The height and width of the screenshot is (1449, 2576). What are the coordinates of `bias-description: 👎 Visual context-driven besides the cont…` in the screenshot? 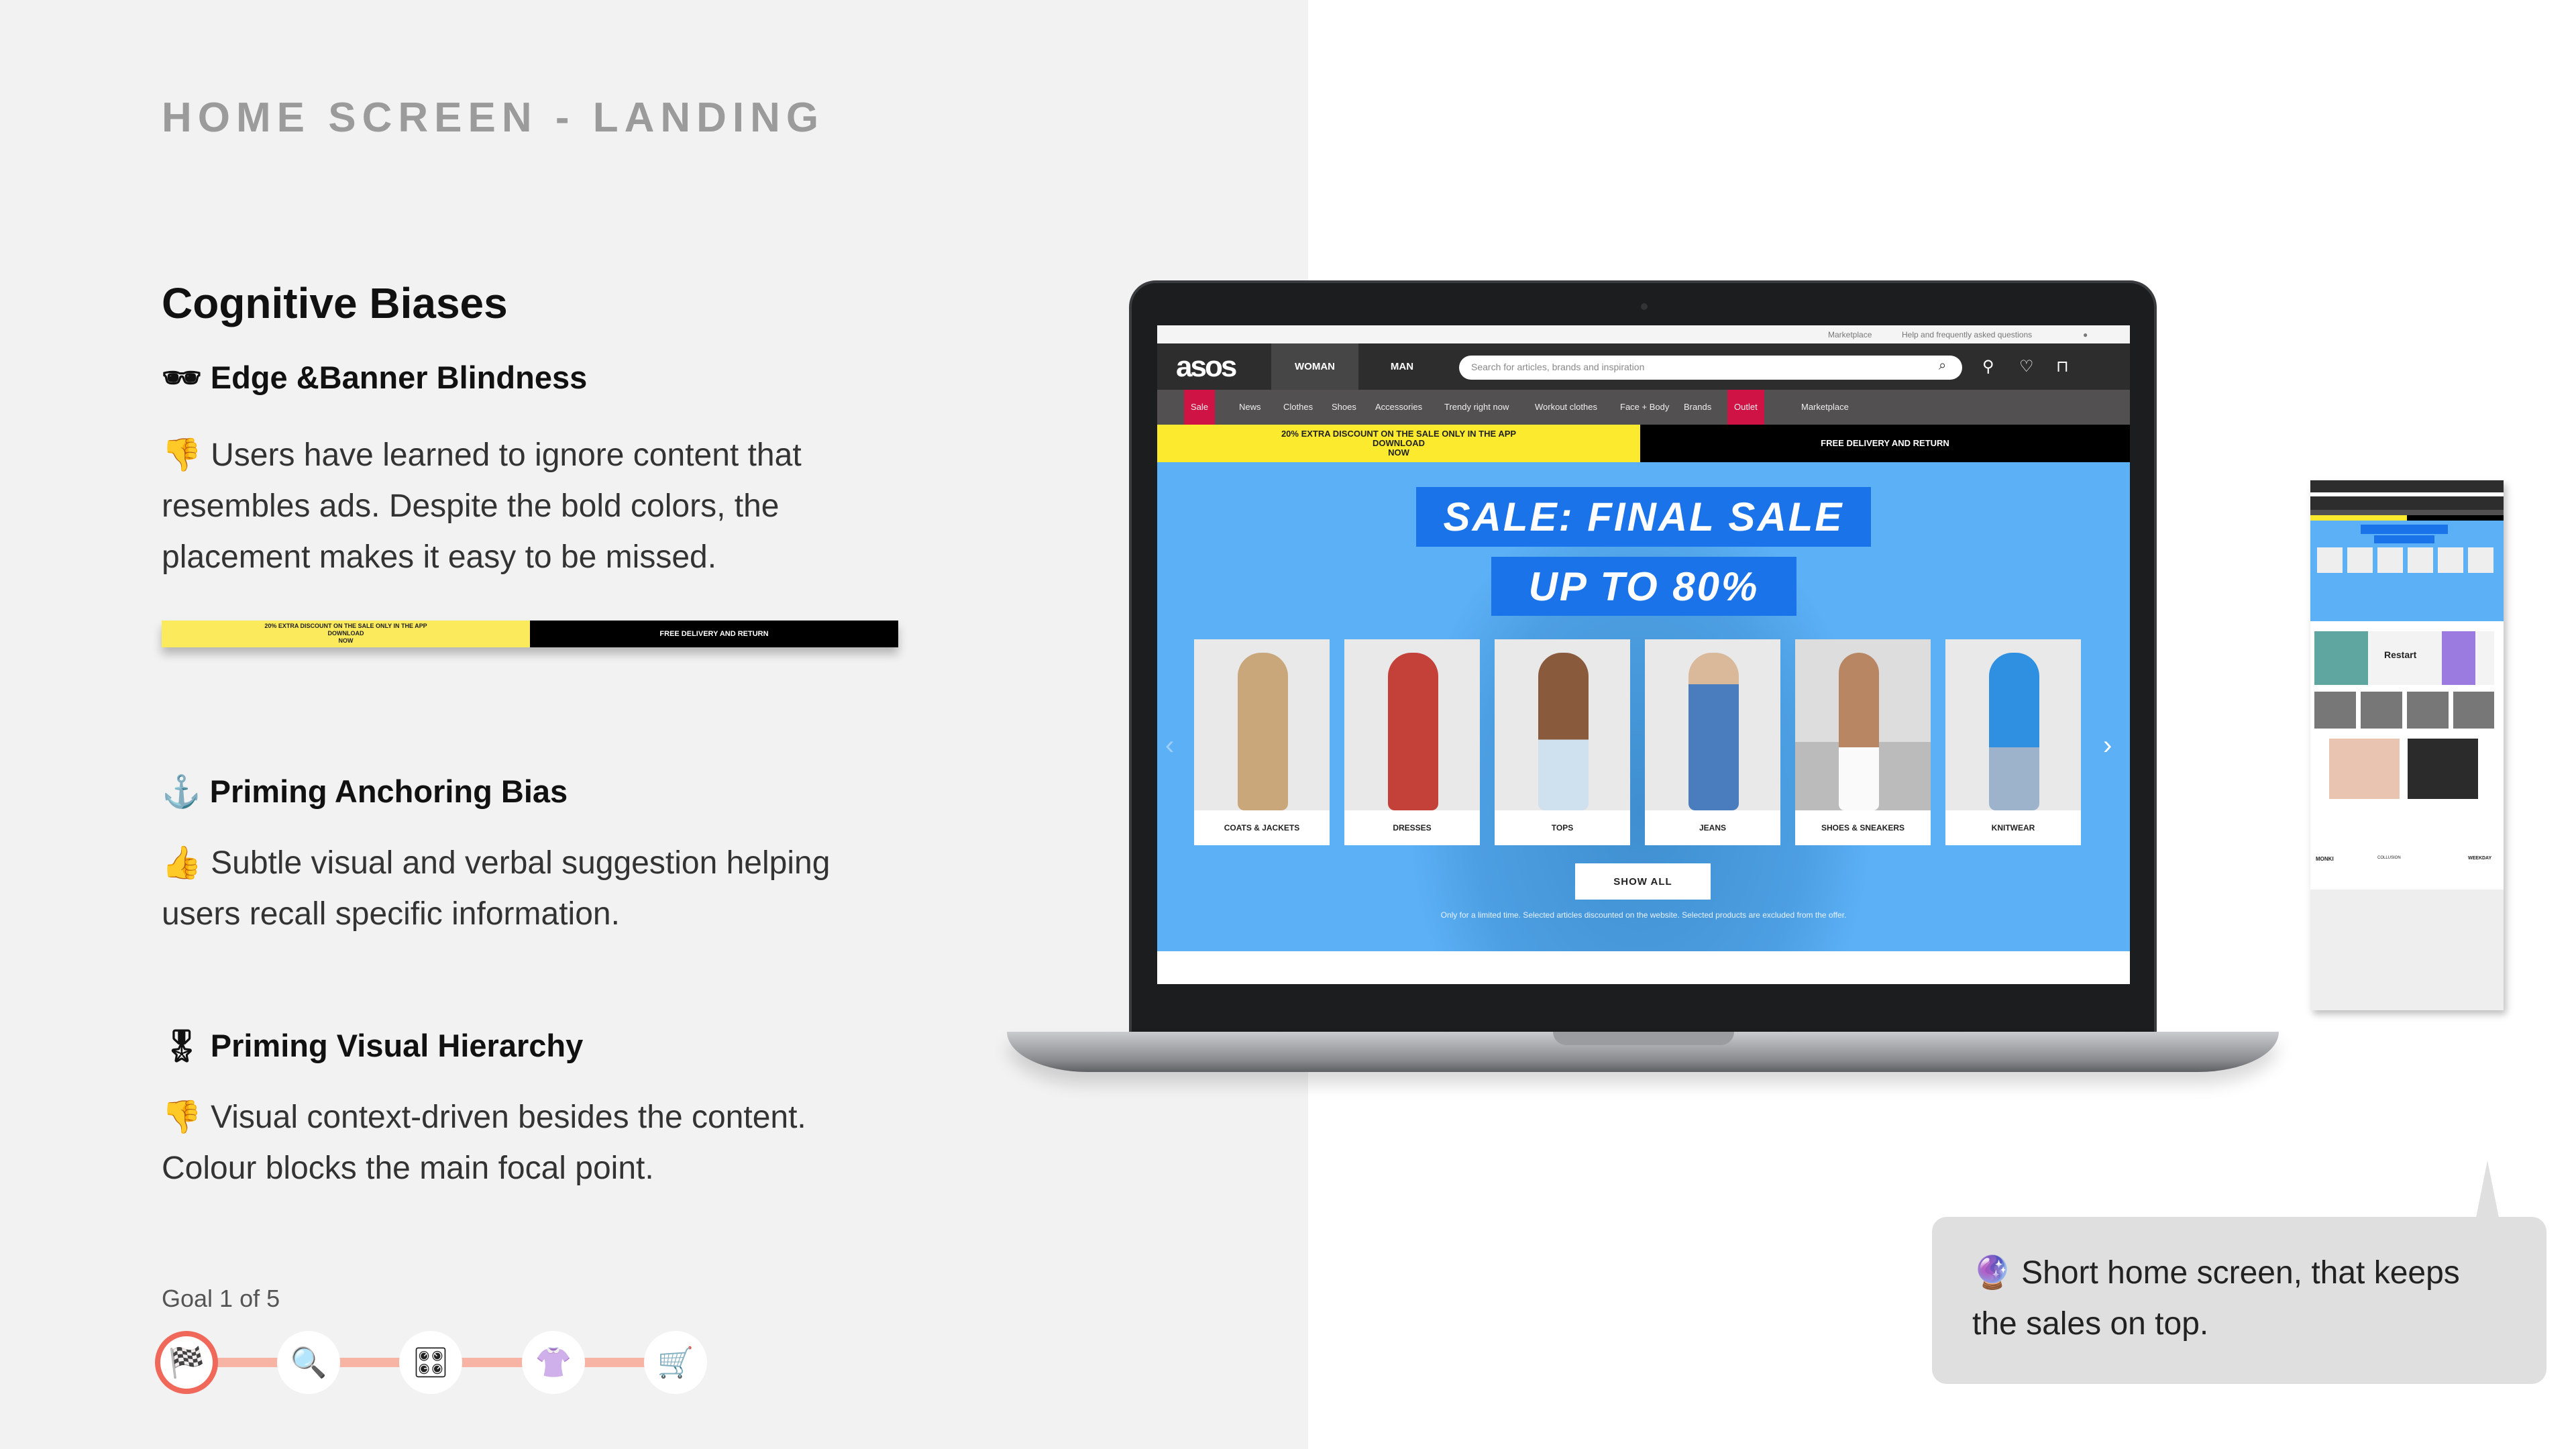 It's located at (484, 1142).